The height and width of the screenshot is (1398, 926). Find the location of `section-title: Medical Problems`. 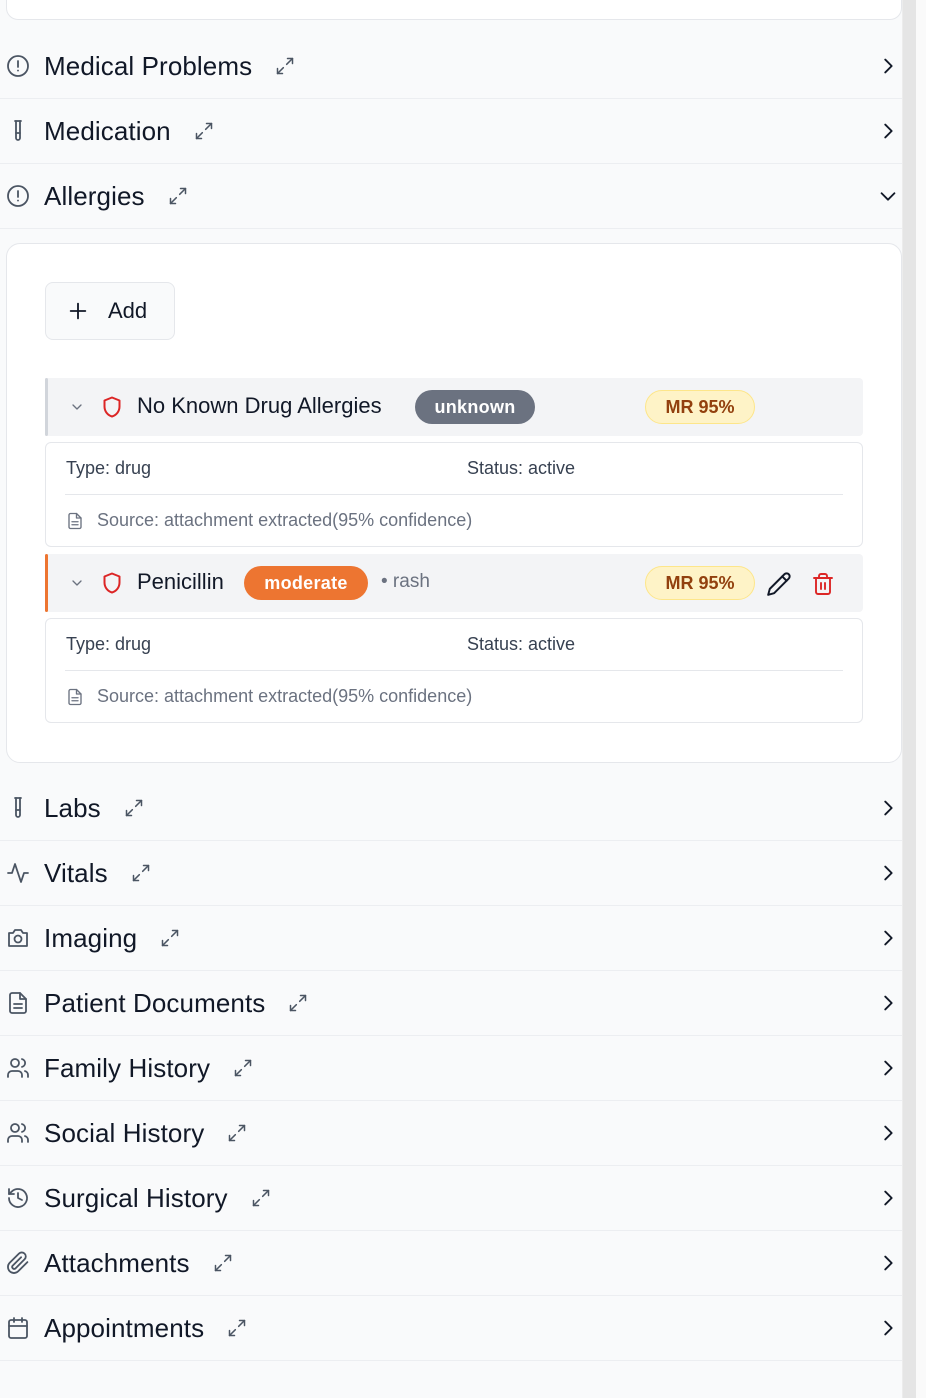

section-title: Medical Problems is located at coordinates (148, 65).